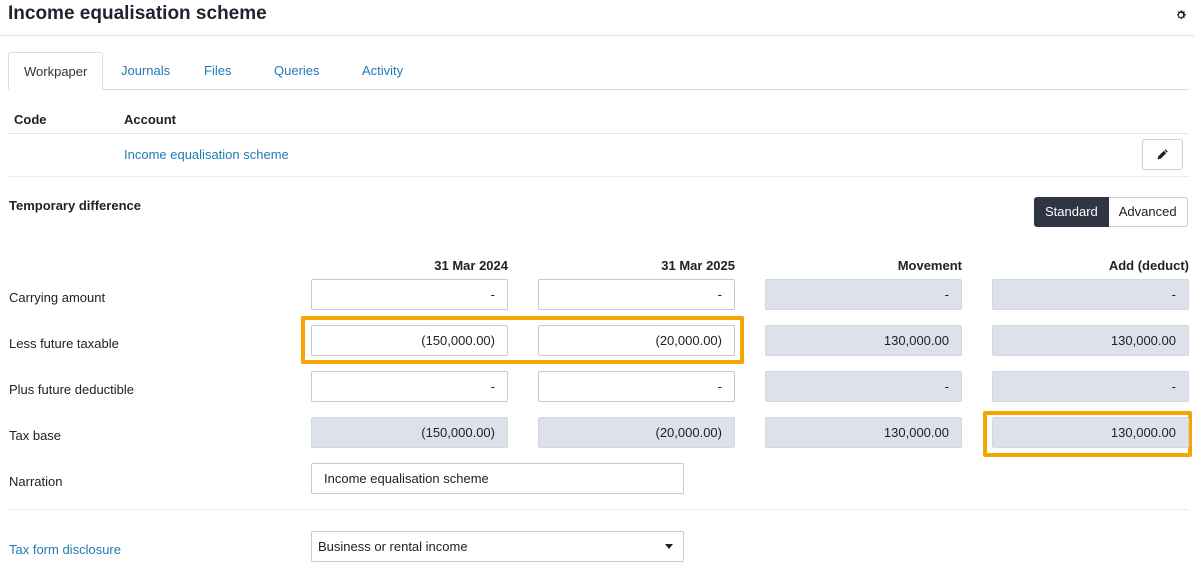 The width and height of the screenshot is (1194, 571). I want to click on tab-journals: Journals, so click(145, 71).